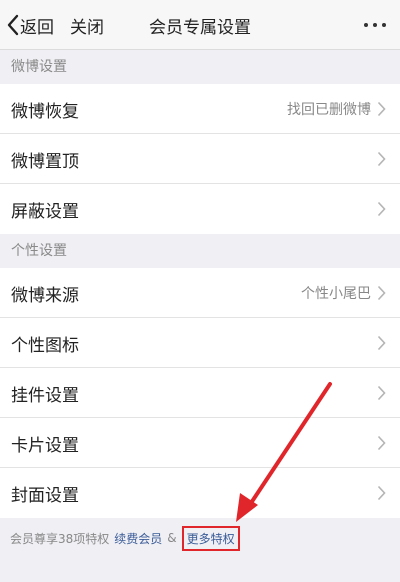 Image resolution: width=400 pixels, height=582 pixels. I want to click on close-button: 关闭, so click(87, 25).